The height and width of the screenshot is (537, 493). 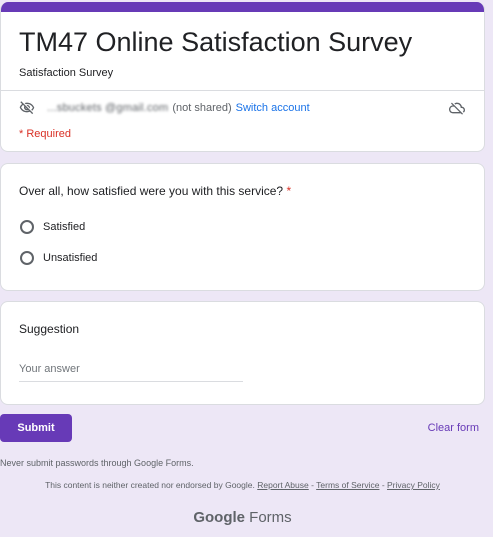 What do you see at coordinates (64, 227) in the screenshot?
I see `radio-label: Satisfied` at bounding box center [64, 227].